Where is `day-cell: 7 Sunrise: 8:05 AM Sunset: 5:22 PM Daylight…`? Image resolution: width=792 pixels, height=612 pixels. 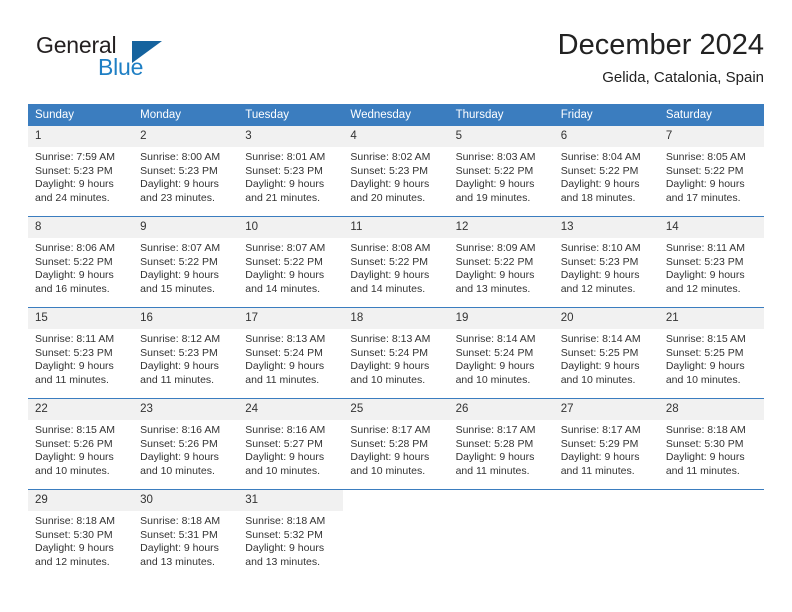
day-cell: 7 Sunrise: 8:05 AM Sunset: 5:22 PM Daylight… is located at coordinates (711, 171).